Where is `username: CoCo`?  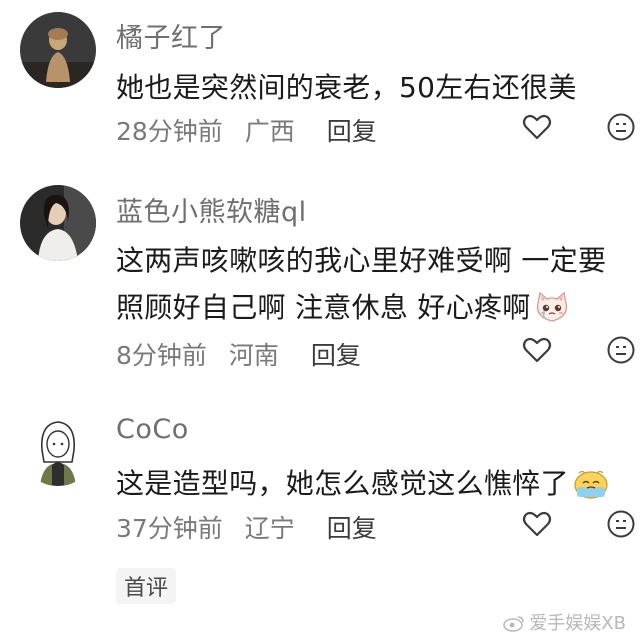 username: CoCo is located at coordinates (152, 429).